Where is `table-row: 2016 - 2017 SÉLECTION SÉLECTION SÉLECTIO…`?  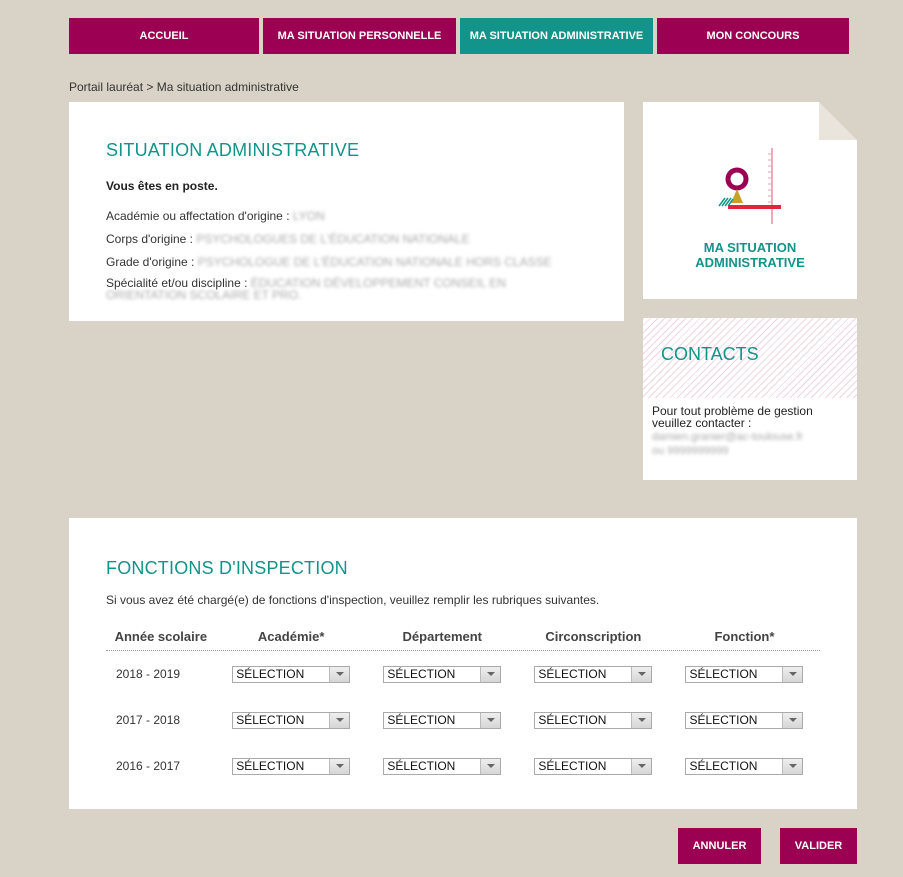 table-row: 2016 - 2017 SÉLECTION SÉLECTION SÉLECTIO… is located at coordinates (463, 766).